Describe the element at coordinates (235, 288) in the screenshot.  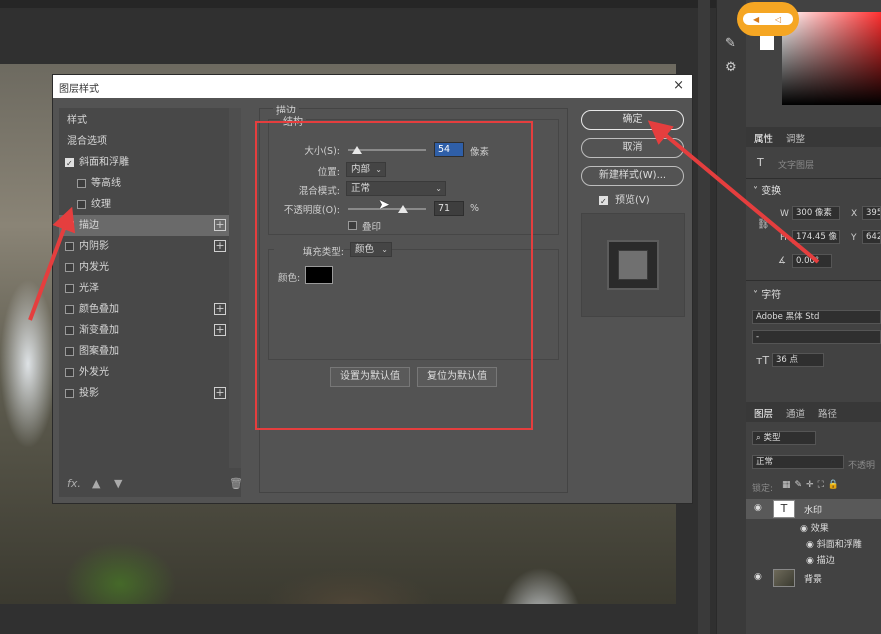
I see `styles-scrollbar` at that location.